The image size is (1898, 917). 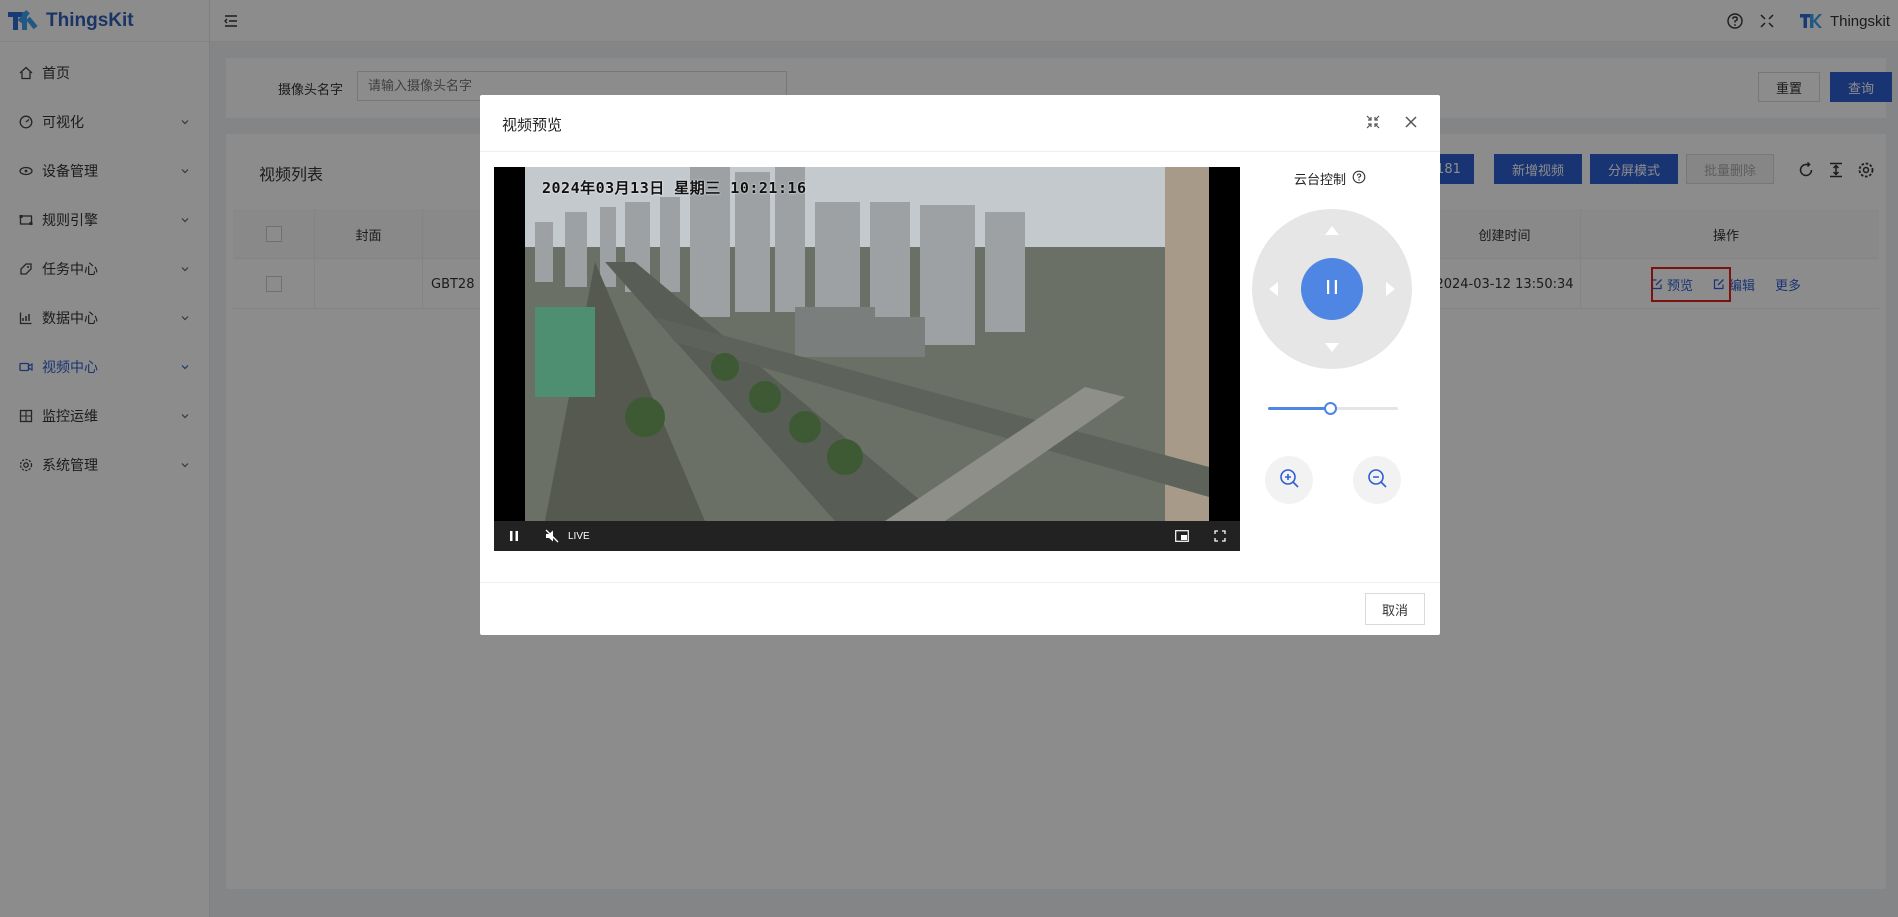 I want to click on ptz-control-title: 云台控制, so click(x=1330, y=178).